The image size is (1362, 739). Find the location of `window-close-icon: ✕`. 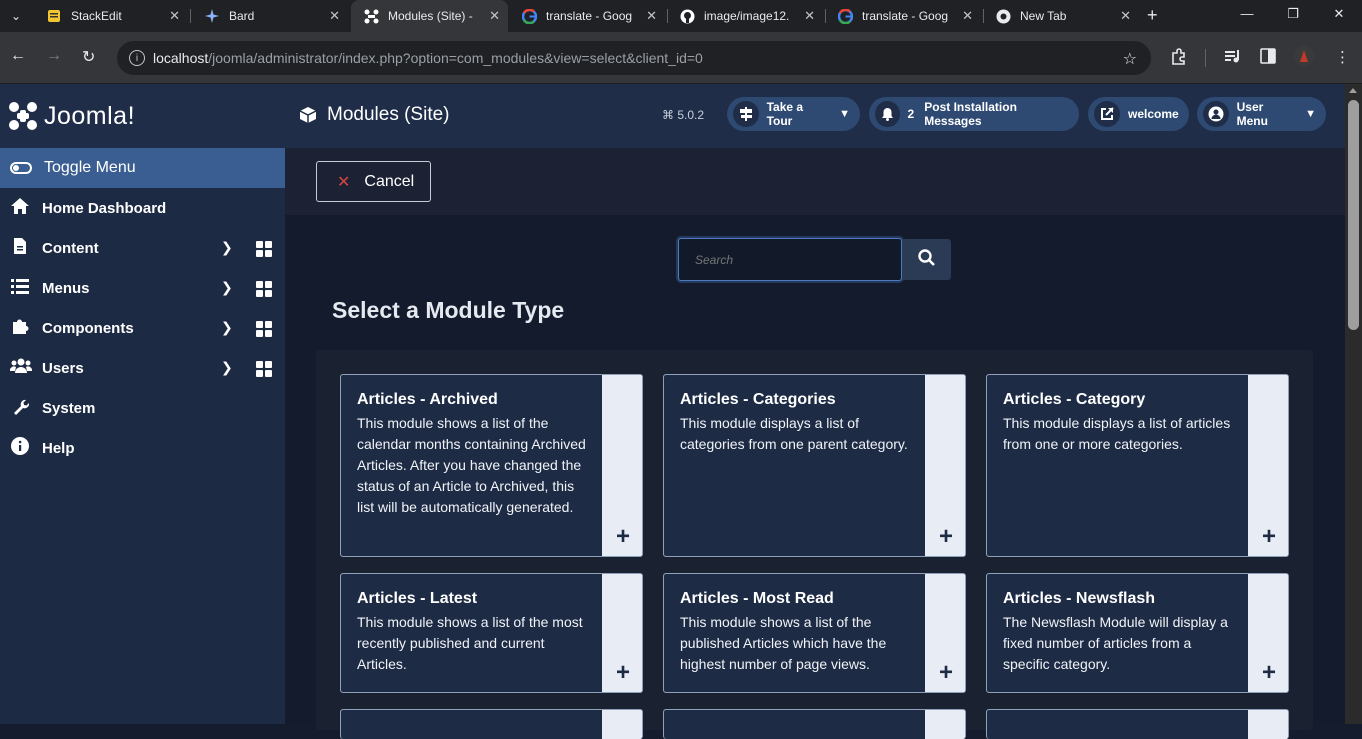

window-close-icon: ✕ is located at coordinates (1339, 14).